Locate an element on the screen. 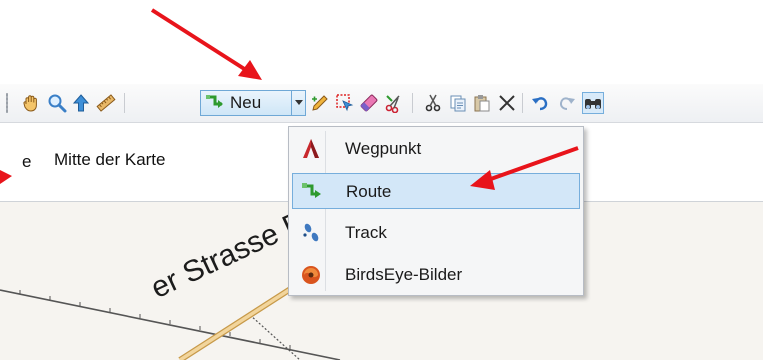  eraser-icon is located at coordinates (369, 103).